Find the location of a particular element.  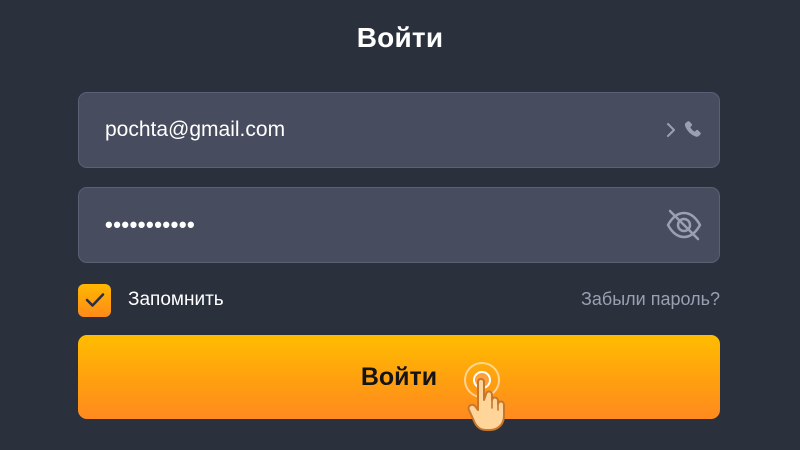

check-icon is located at coordinates (94, 300).